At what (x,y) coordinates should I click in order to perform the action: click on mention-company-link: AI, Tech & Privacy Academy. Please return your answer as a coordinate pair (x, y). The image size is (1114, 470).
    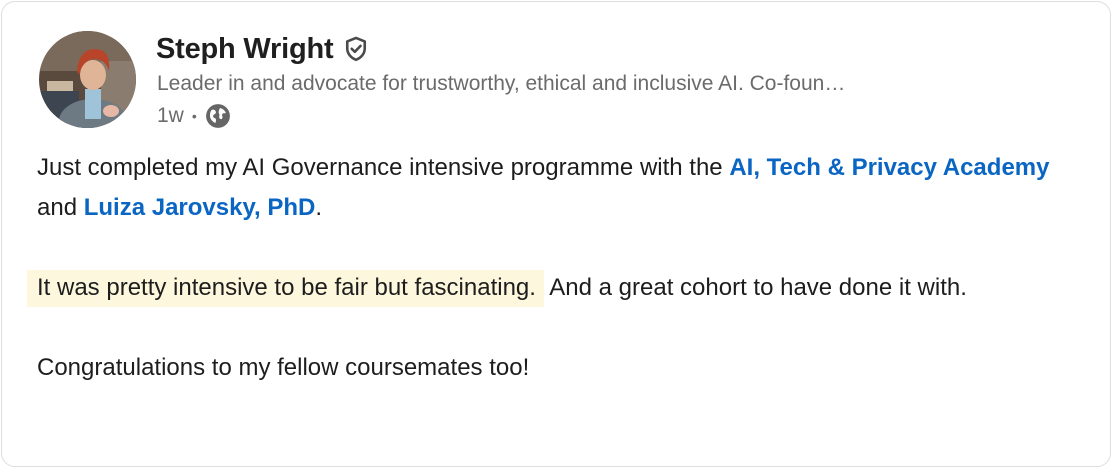
    Looking at the image, I should click on (889, 167).